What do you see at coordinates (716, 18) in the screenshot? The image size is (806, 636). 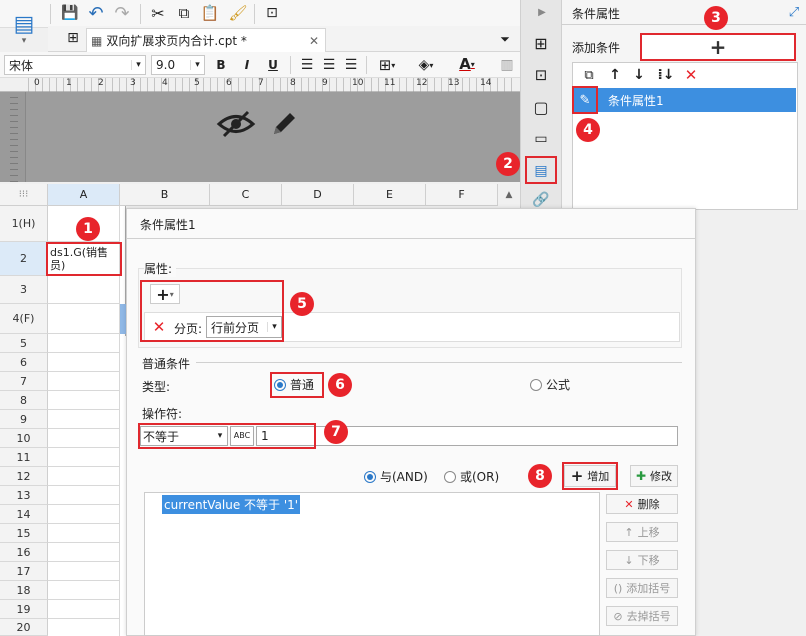 I see `step-badge-3: 3` at bounding box center [716, 18].